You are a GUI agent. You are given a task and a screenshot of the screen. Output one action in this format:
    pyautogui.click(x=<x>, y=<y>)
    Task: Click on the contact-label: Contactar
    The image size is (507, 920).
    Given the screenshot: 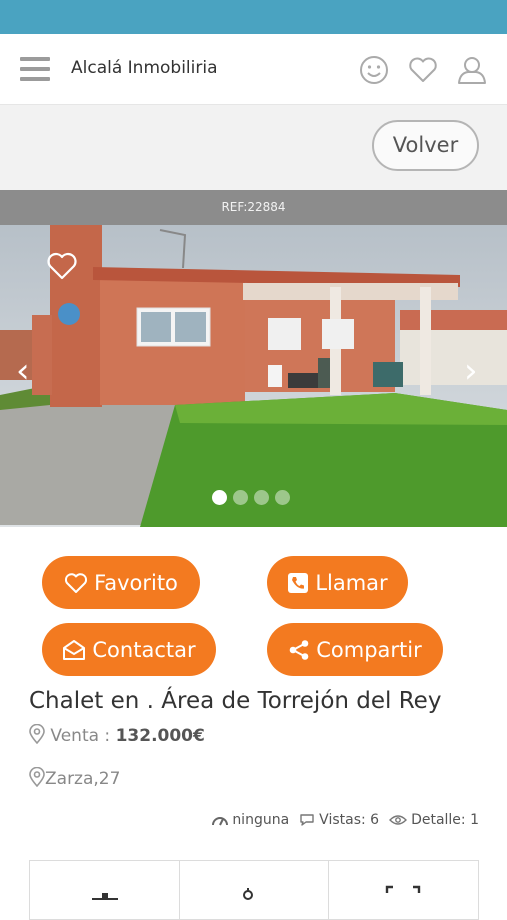 What is the action you would take?
    pyautogui.click(x=144, y=649)
    